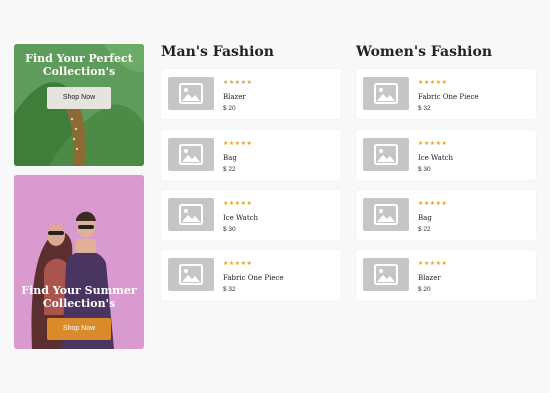  Describe the element at coordinates (79, 65) in the screenshot. I see `promo-title: Find Your Perfect Collection's` at that location.